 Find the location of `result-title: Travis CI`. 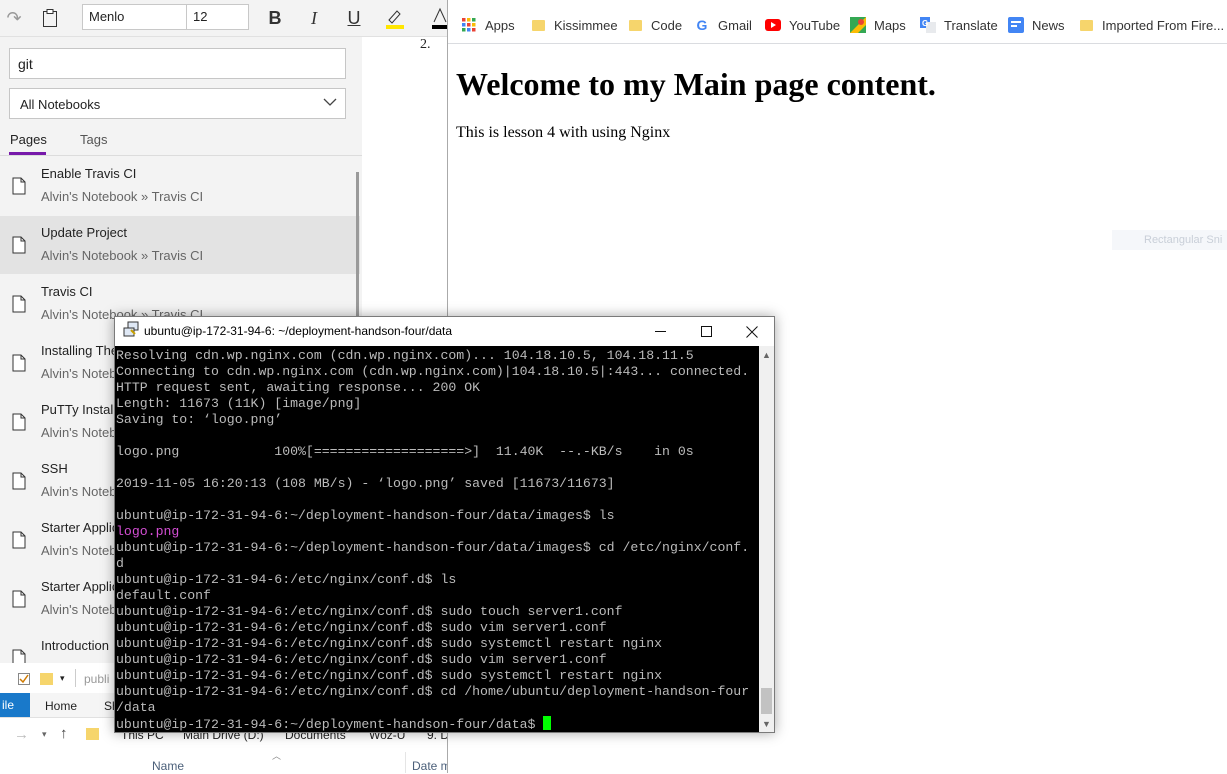

result-title: Travis CI is located at coordinates (67, 291).